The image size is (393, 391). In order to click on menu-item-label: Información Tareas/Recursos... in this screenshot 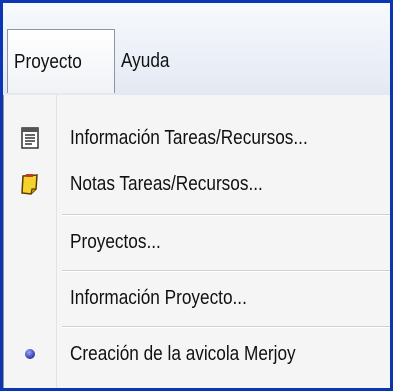, I will do `click(189, 138)`.